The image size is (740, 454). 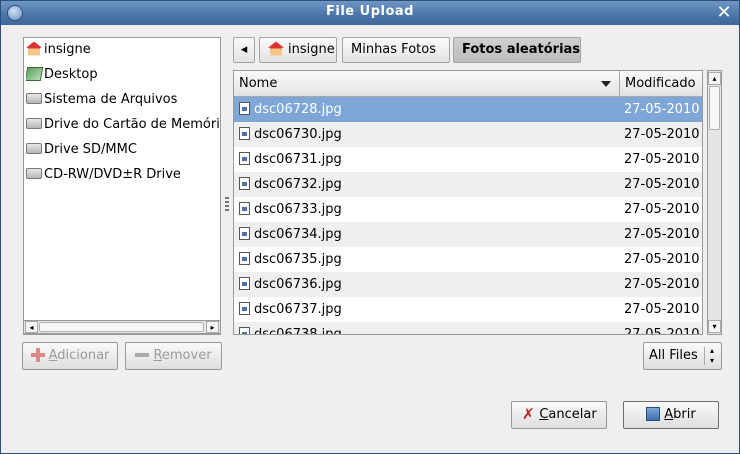 I want to click on path-crumb-home: insigne, so click(x=298, y=50).